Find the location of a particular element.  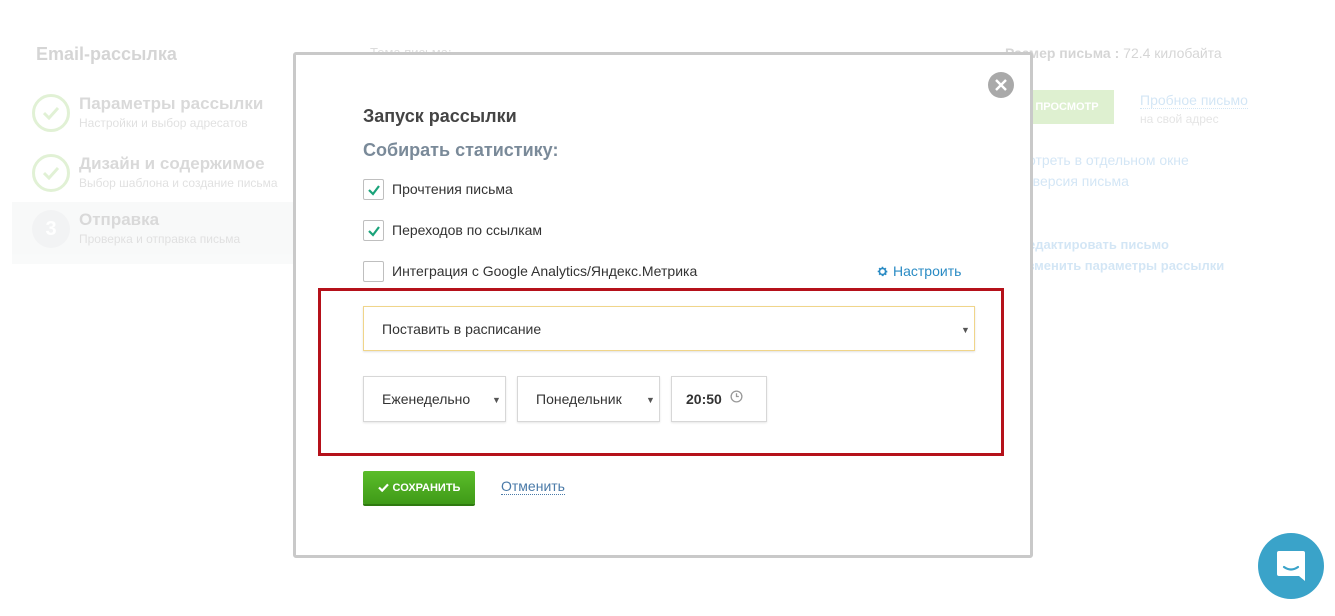

send-mode-select: Поставить в расписание ▼ is located at coordinates (669, 328).